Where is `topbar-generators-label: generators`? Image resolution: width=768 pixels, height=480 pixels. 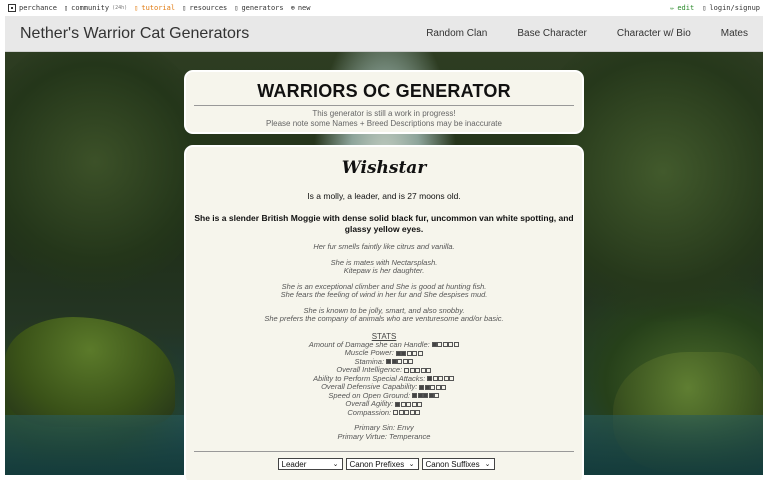 topbar-generators-label: generators is located at coordinates (262, 8).